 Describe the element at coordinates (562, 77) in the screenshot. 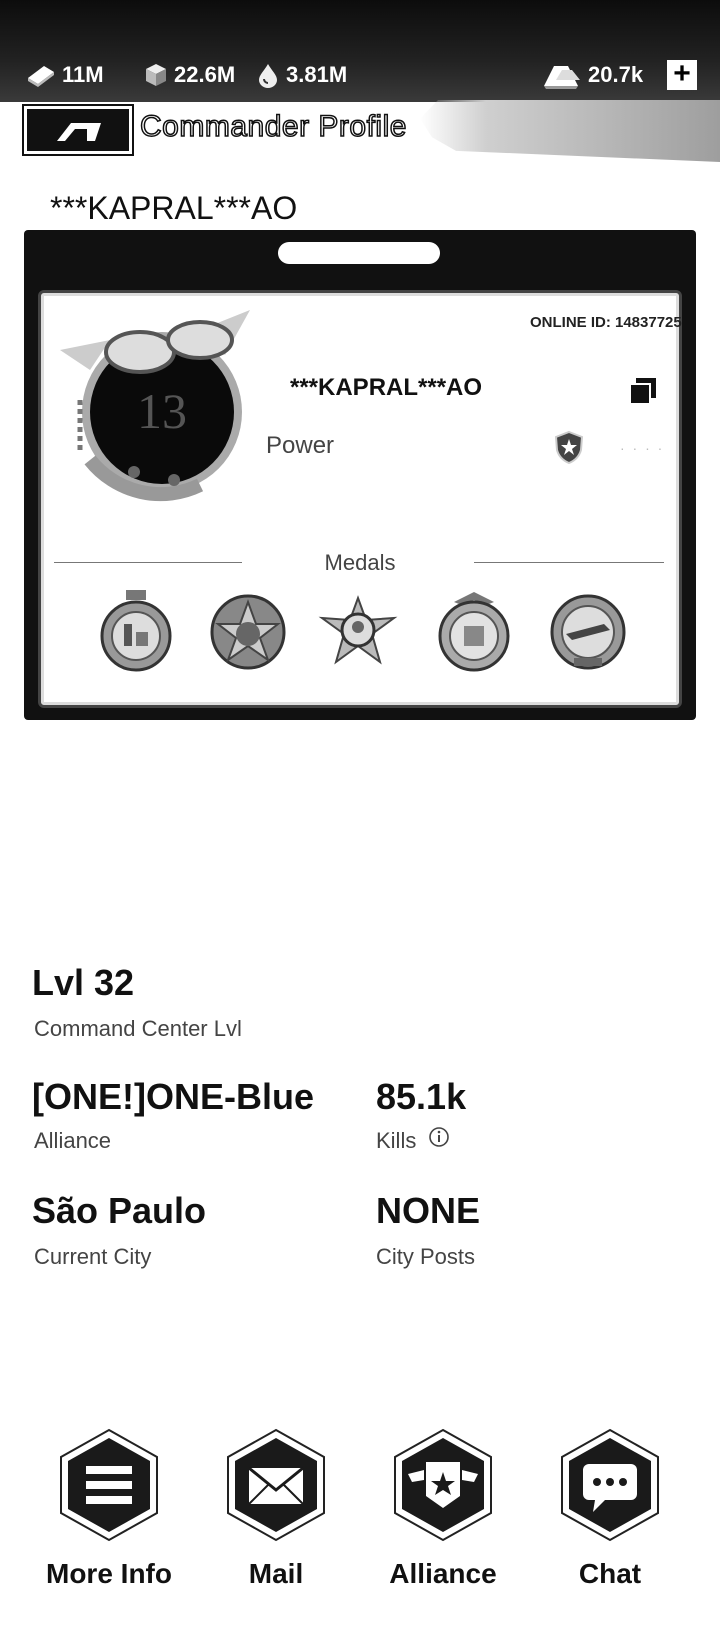

I see `gold-bars-icon` at that location.